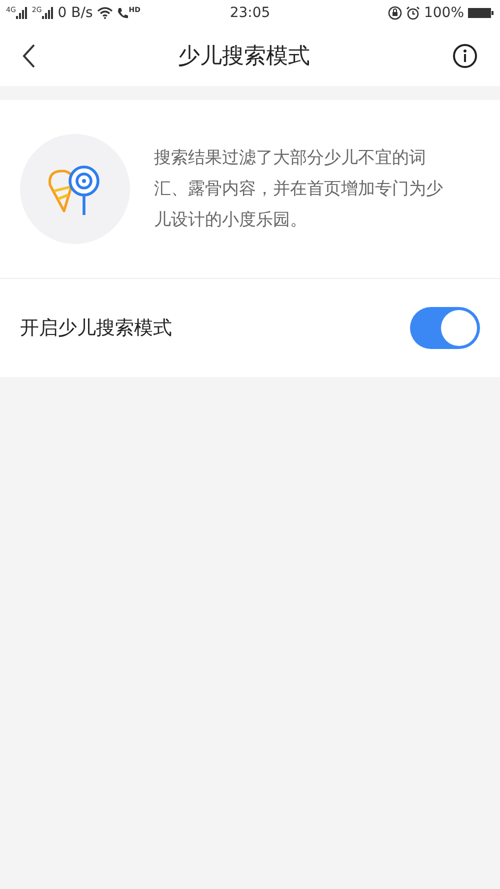  I want to click on toggle-switch, so click(445, 328).